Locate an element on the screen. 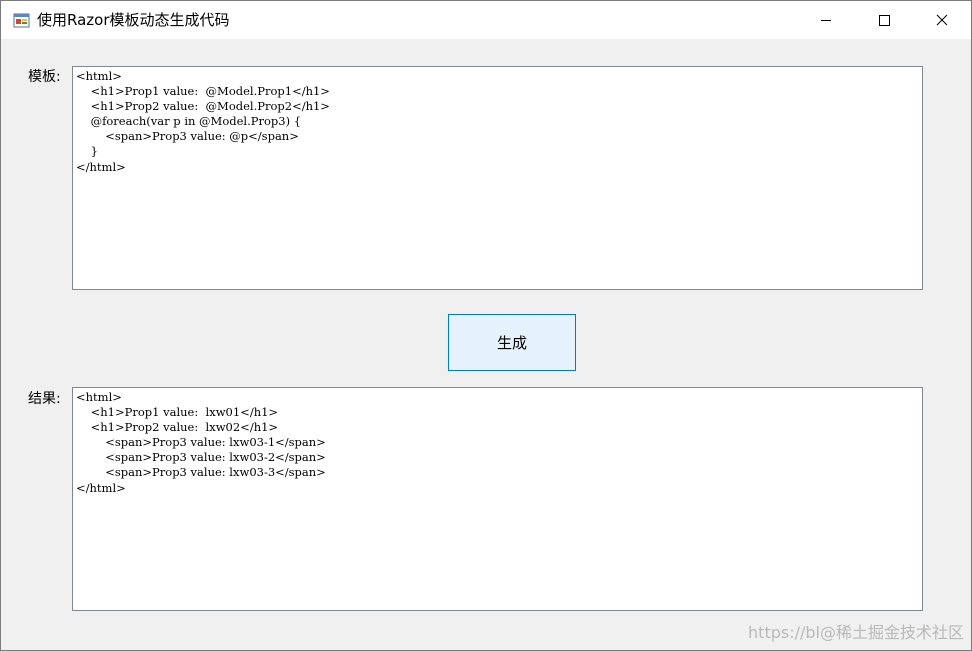  maximize-icon is located at coordinates (884, 20).